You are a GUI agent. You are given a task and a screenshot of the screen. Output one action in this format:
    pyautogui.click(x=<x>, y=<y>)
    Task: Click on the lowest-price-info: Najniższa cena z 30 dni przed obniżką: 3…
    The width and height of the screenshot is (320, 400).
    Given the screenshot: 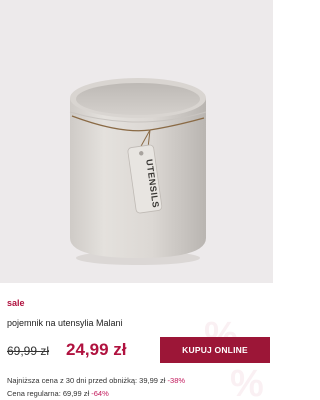 What is the action you would take?
    pyautogui.click(x=96, y=380)
    